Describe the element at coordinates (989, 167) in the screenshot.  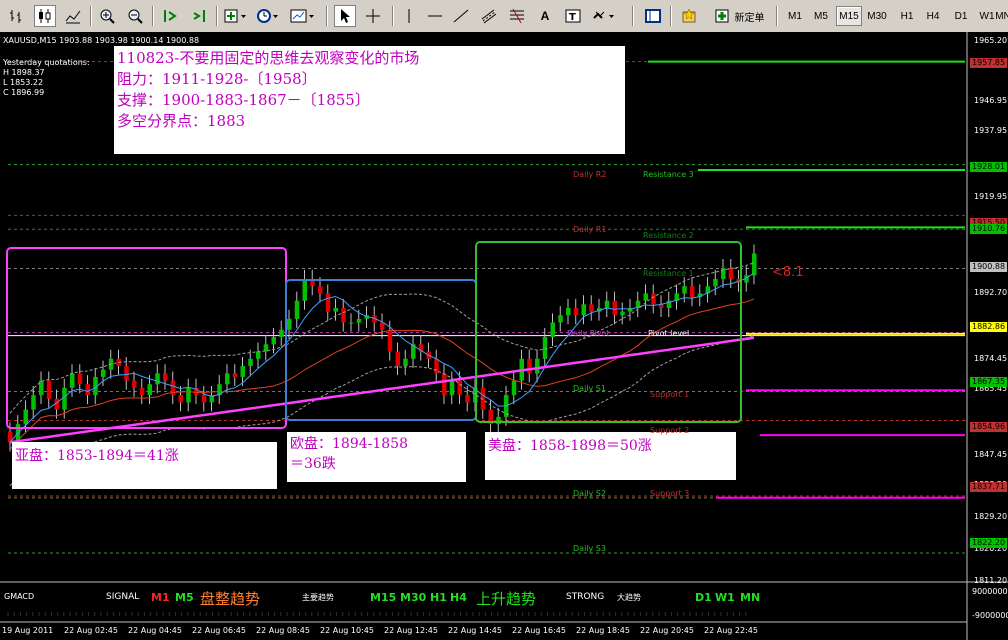
I see `price-tag: 1928.01` at that location.